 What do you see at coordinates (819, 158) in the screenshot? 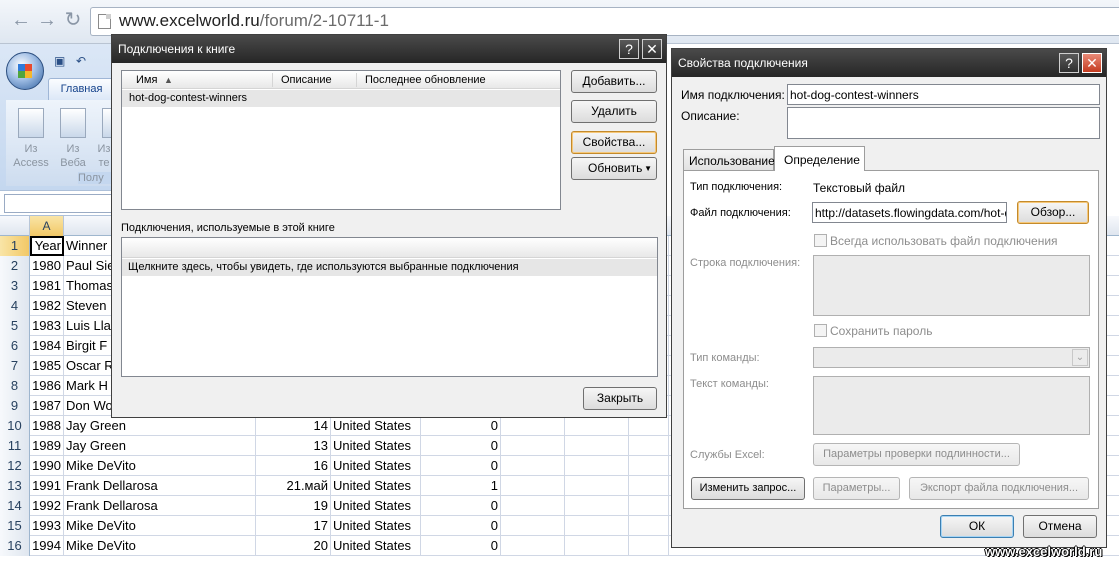
I see `tab-definition: Определение` at bounding box center [819, 158].